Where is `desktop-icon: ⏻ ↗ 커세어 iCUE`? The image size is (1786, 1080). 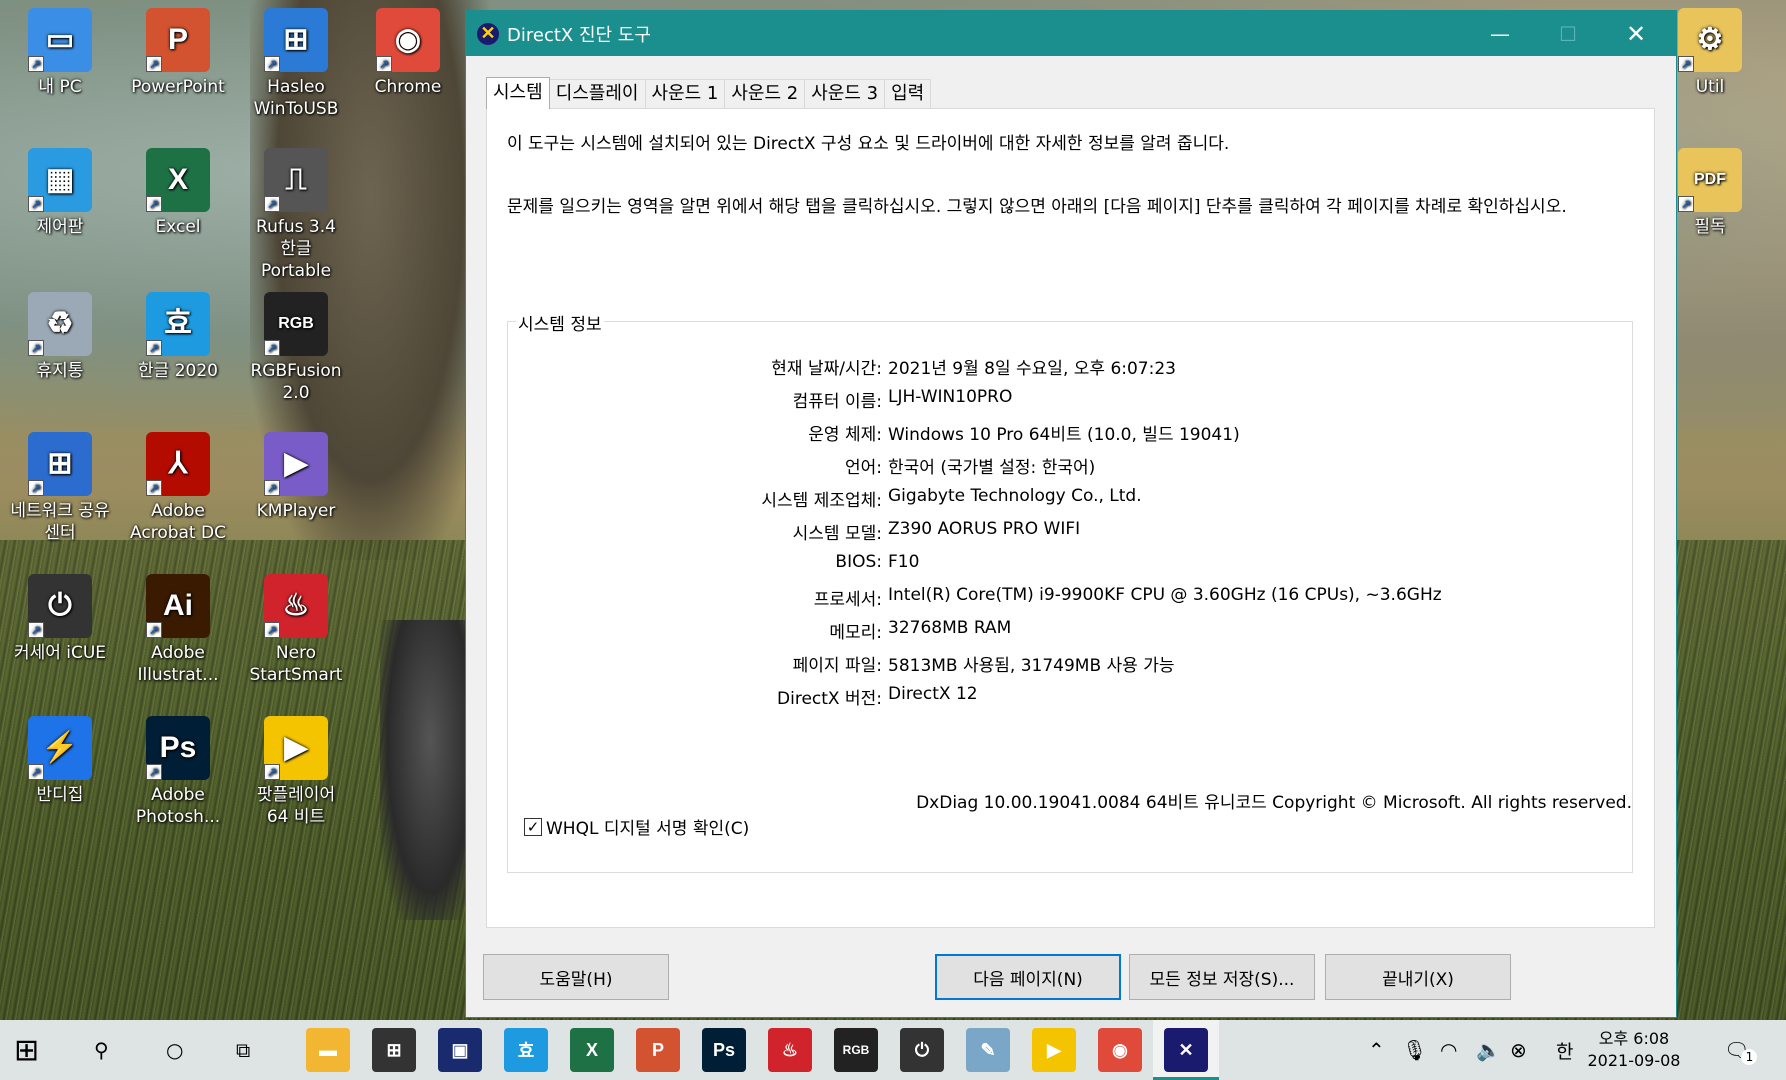
desktop-icon: ⏻ ↗ 커세어 iCUE is located at coordinates (60, 619).